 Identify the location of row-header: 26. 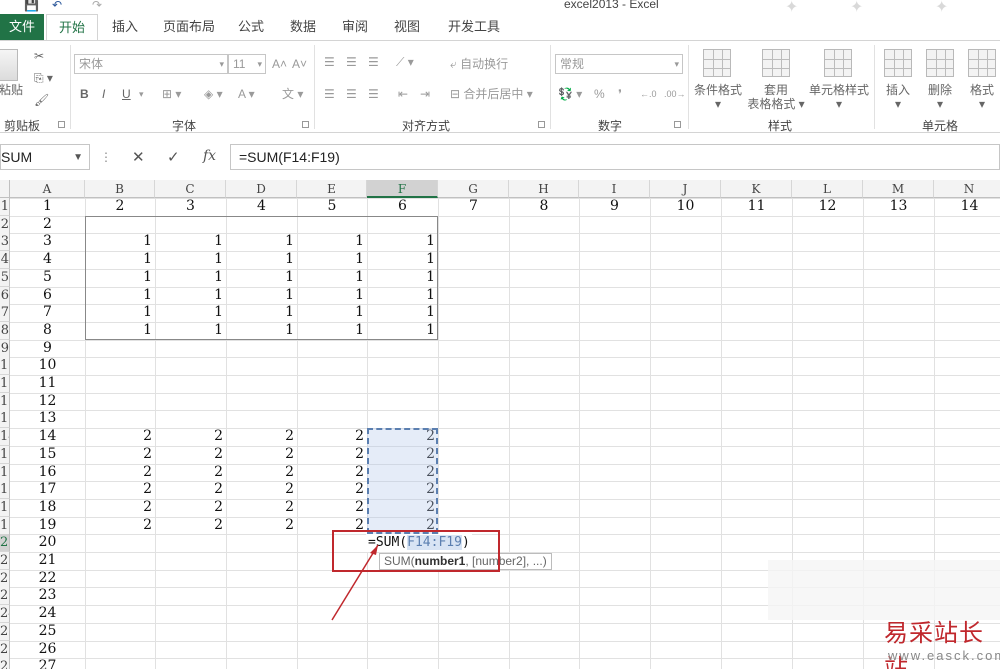
(5, 650).